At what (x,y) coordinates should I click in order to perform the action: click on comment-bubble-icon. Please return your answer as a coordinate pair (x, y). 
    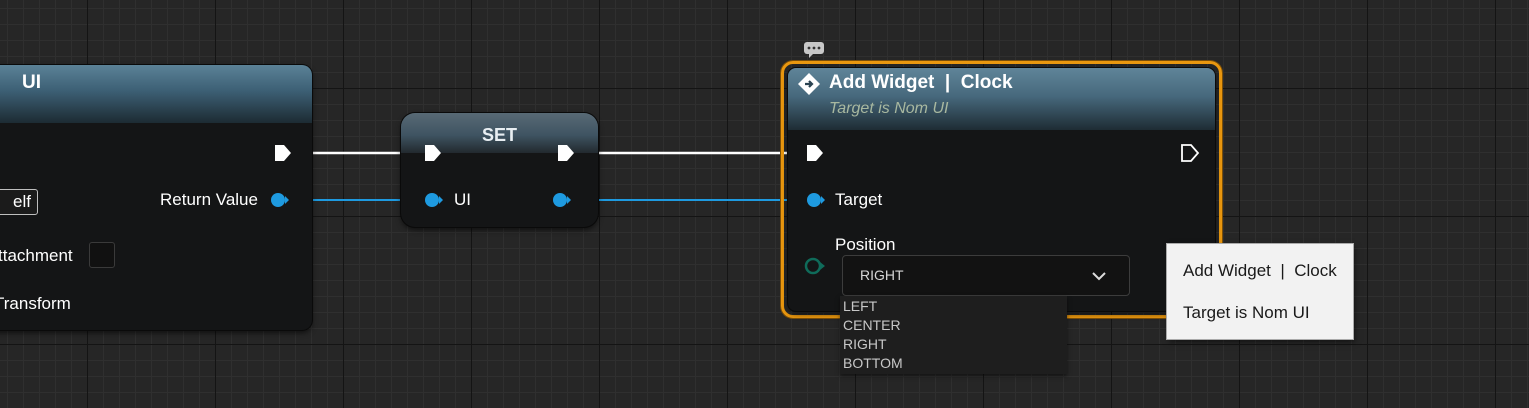
    Looking at the image, I should click on (814, 50).